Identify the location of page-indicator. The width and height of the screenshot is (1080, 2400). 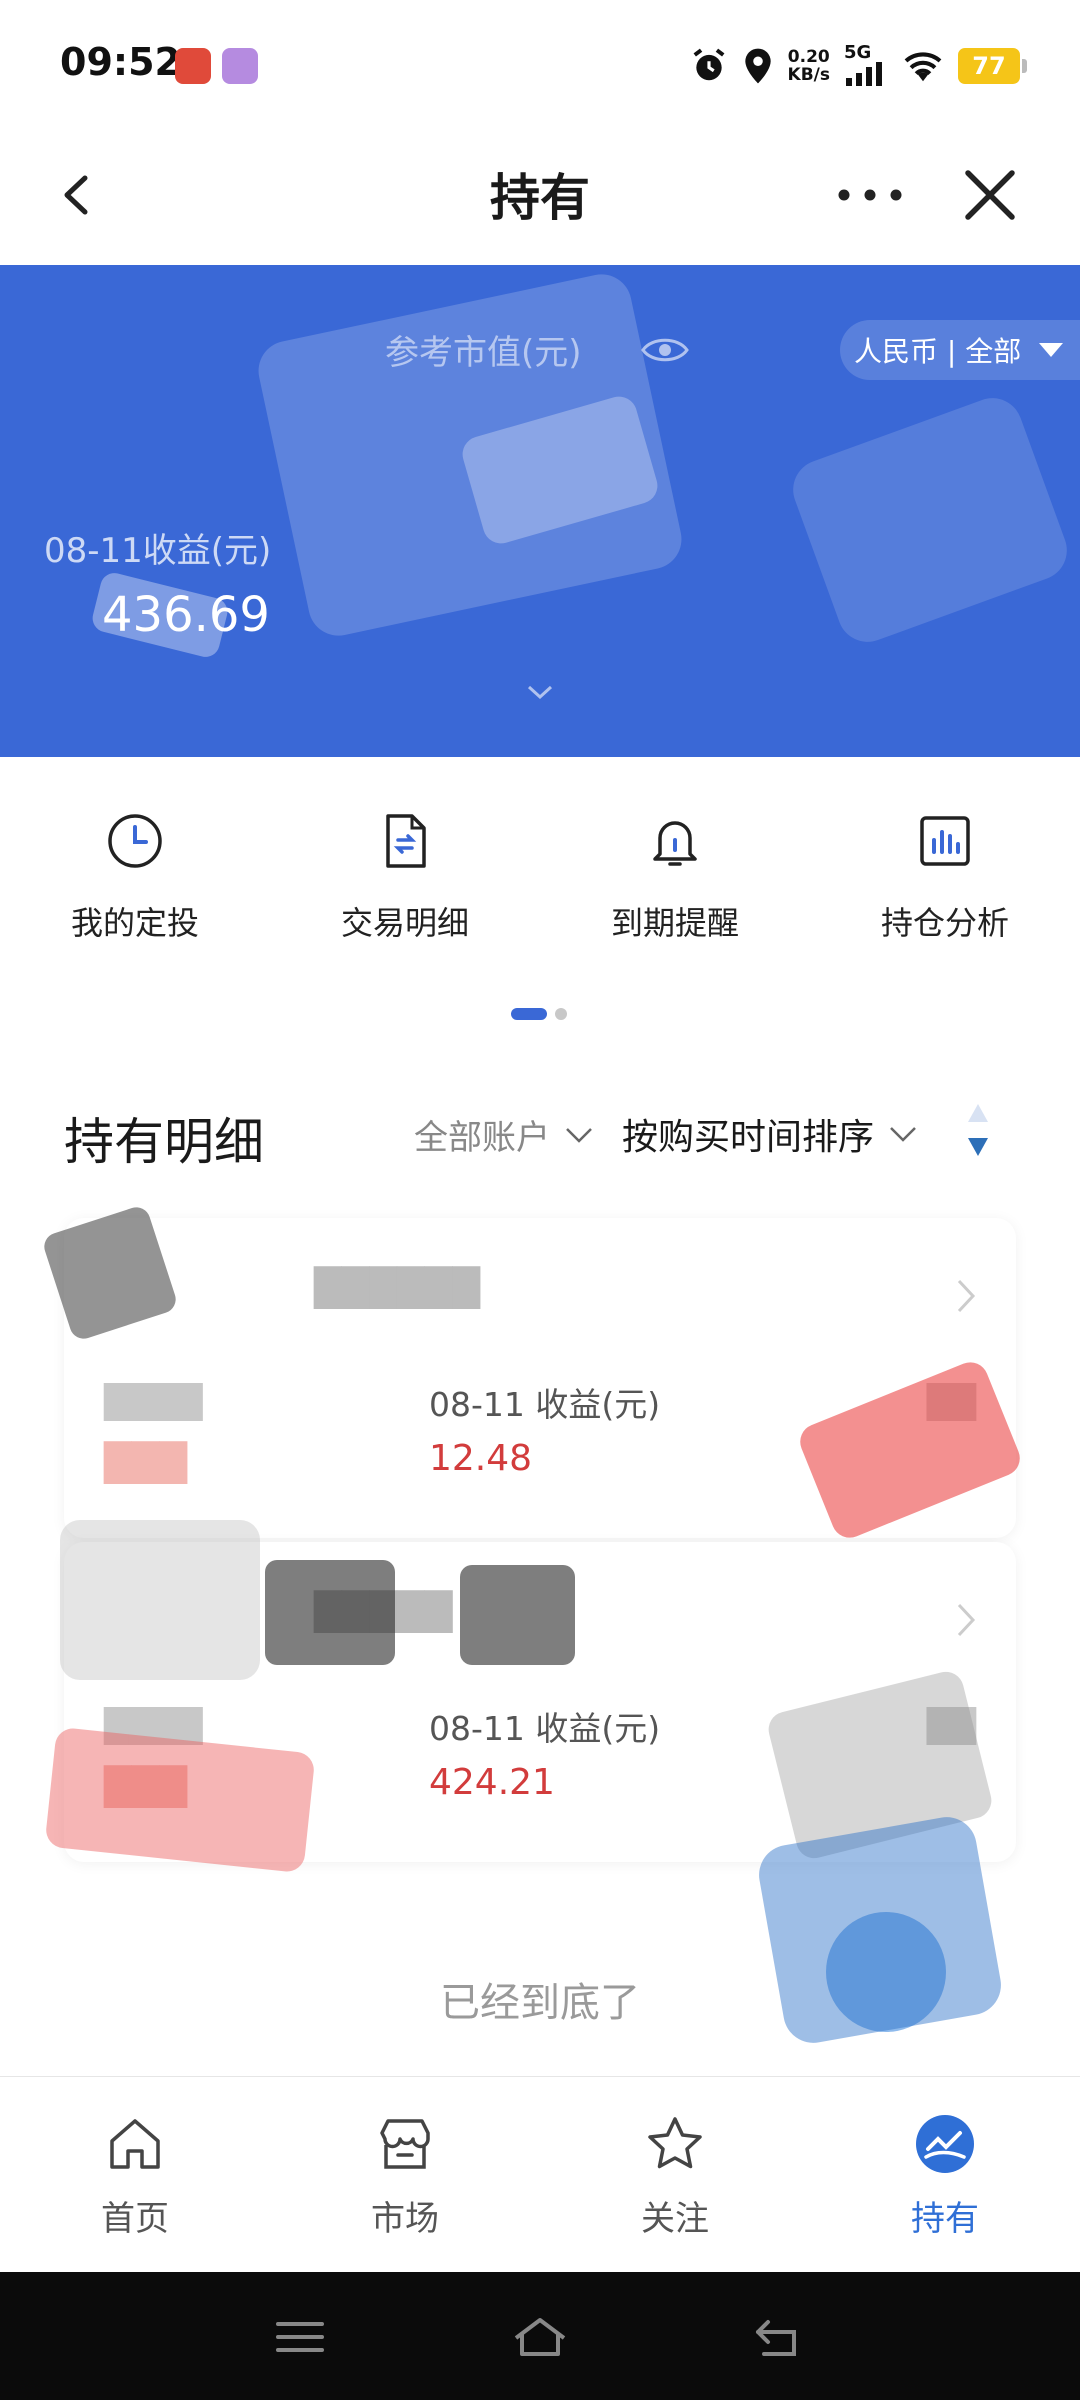
(539, 1014).